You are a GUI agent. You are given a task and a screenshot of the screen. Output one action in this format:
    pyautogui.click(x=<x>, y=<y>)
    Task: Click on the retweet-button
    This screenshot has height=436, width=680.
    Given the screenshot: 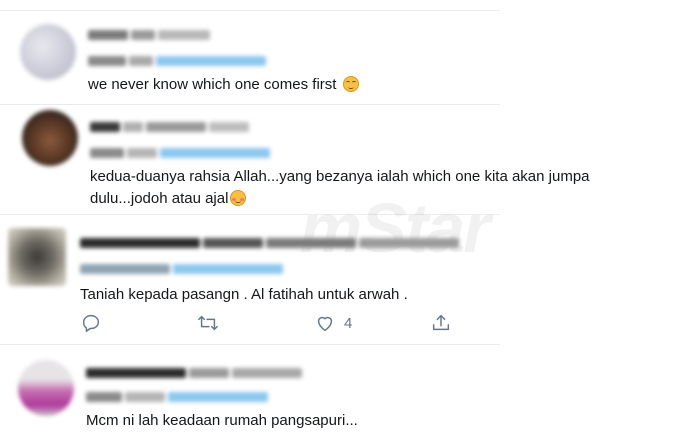 What is the action you would take?
    pyautogui.click(x=208, y=323)
    